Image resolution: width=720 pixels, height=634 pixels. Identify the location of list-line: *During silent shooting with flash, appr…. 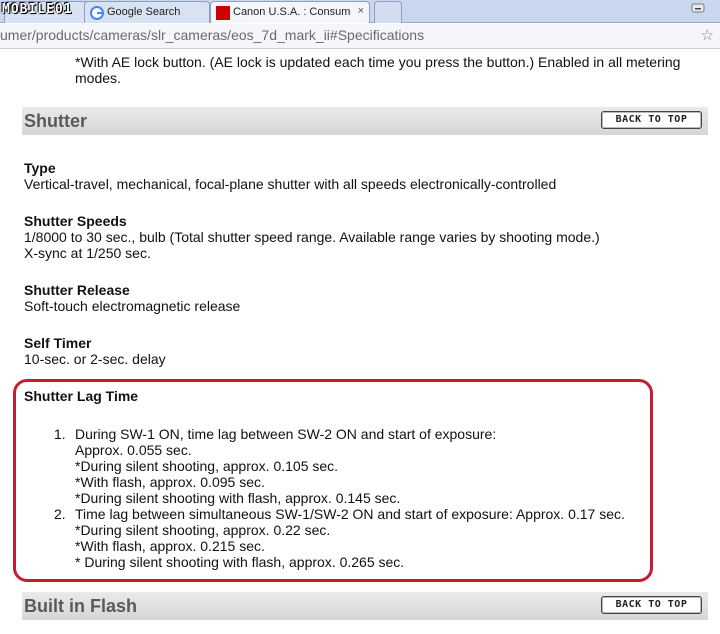
(238, 498).